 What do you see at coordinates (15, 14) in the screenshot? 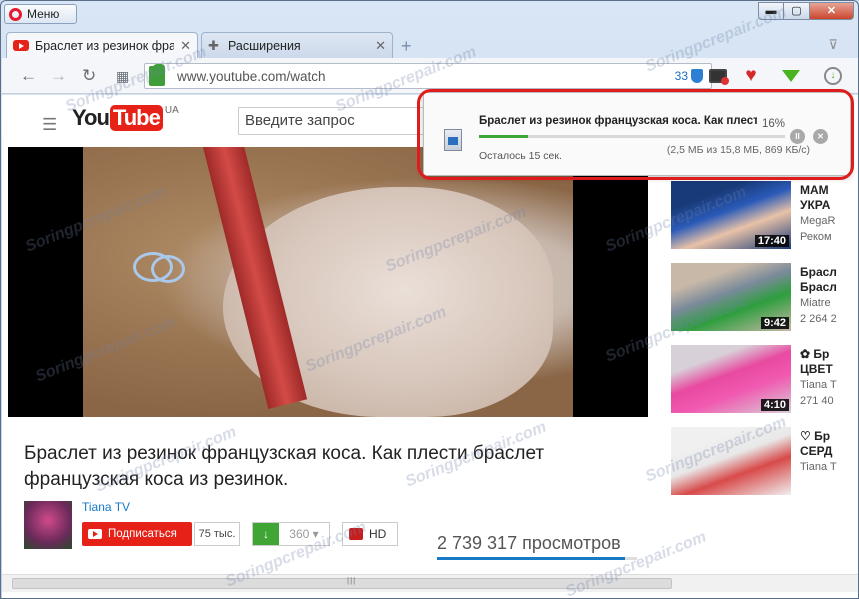
I see `opera-logo-icon` at bounding box center [15, 14].